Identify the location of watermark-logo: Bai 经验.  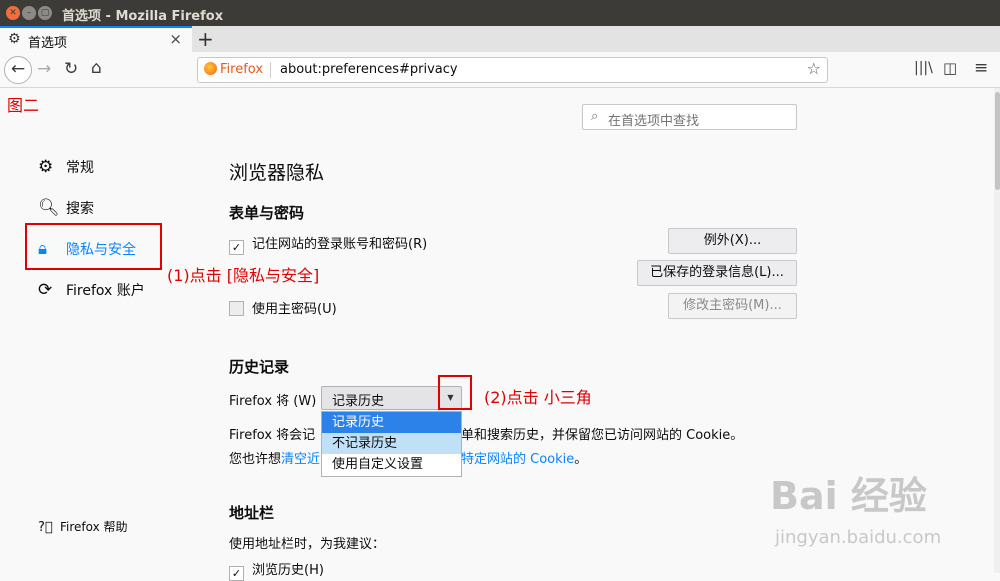
(848, 496).